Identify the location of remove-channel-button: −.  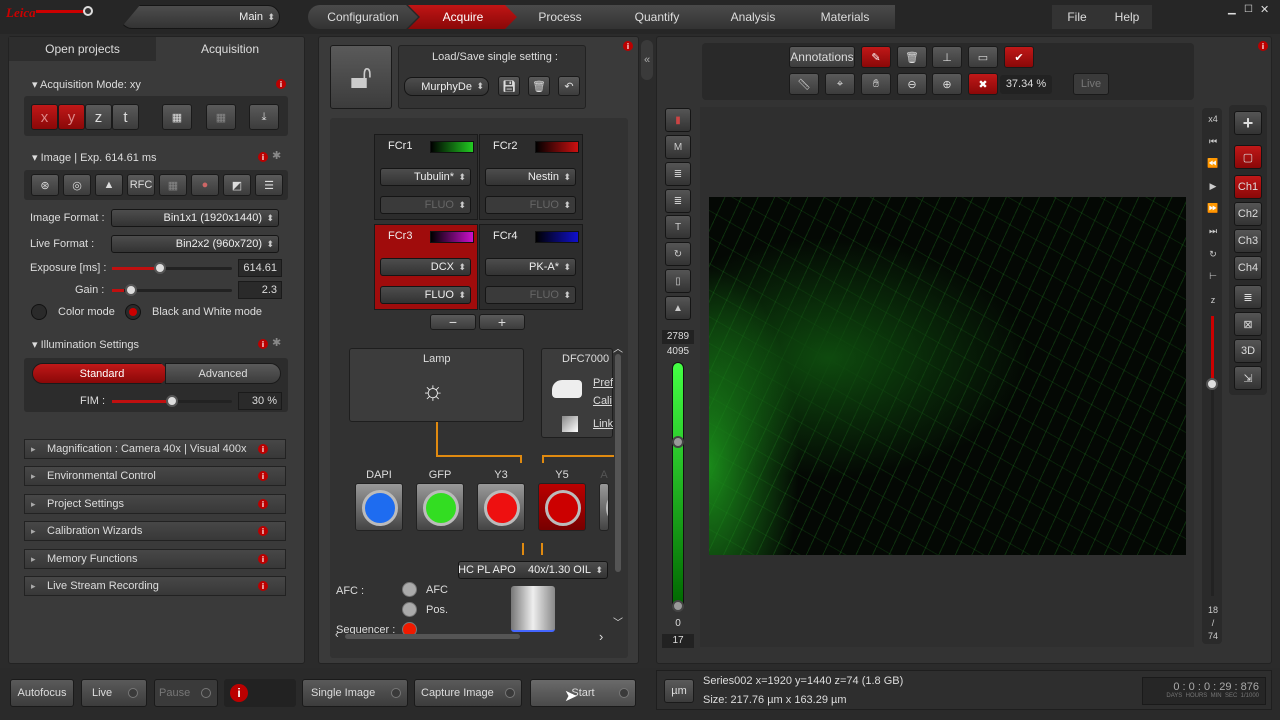
(453, 322).